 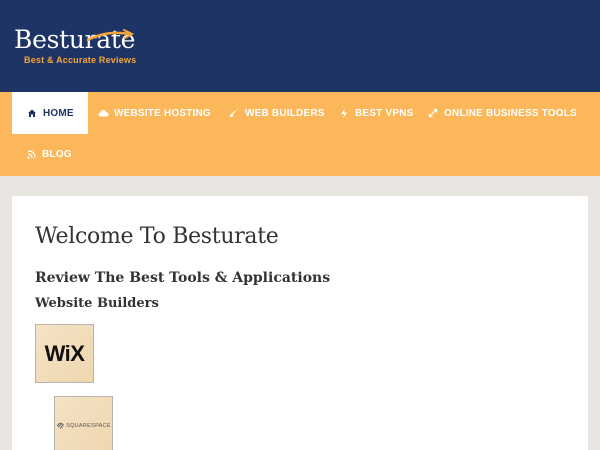 I want to click on nav-label-blog: BLOG, so click(x=57, y=154).